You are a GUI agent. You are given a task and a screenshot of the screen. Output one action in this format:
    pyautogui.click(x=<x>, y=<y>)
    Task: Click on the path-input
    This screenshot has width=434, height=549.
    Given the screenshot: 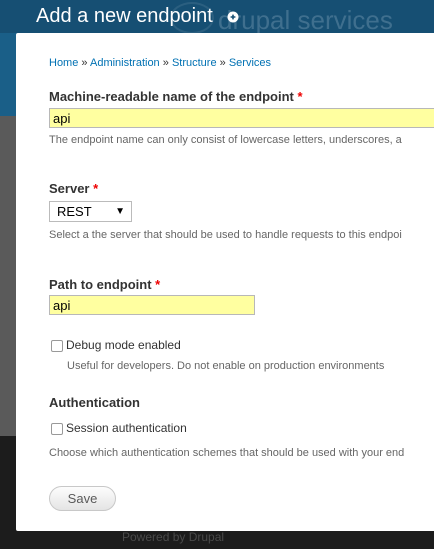 What is the action you would take?
    pyautogui.click(x=152, y=305)
    